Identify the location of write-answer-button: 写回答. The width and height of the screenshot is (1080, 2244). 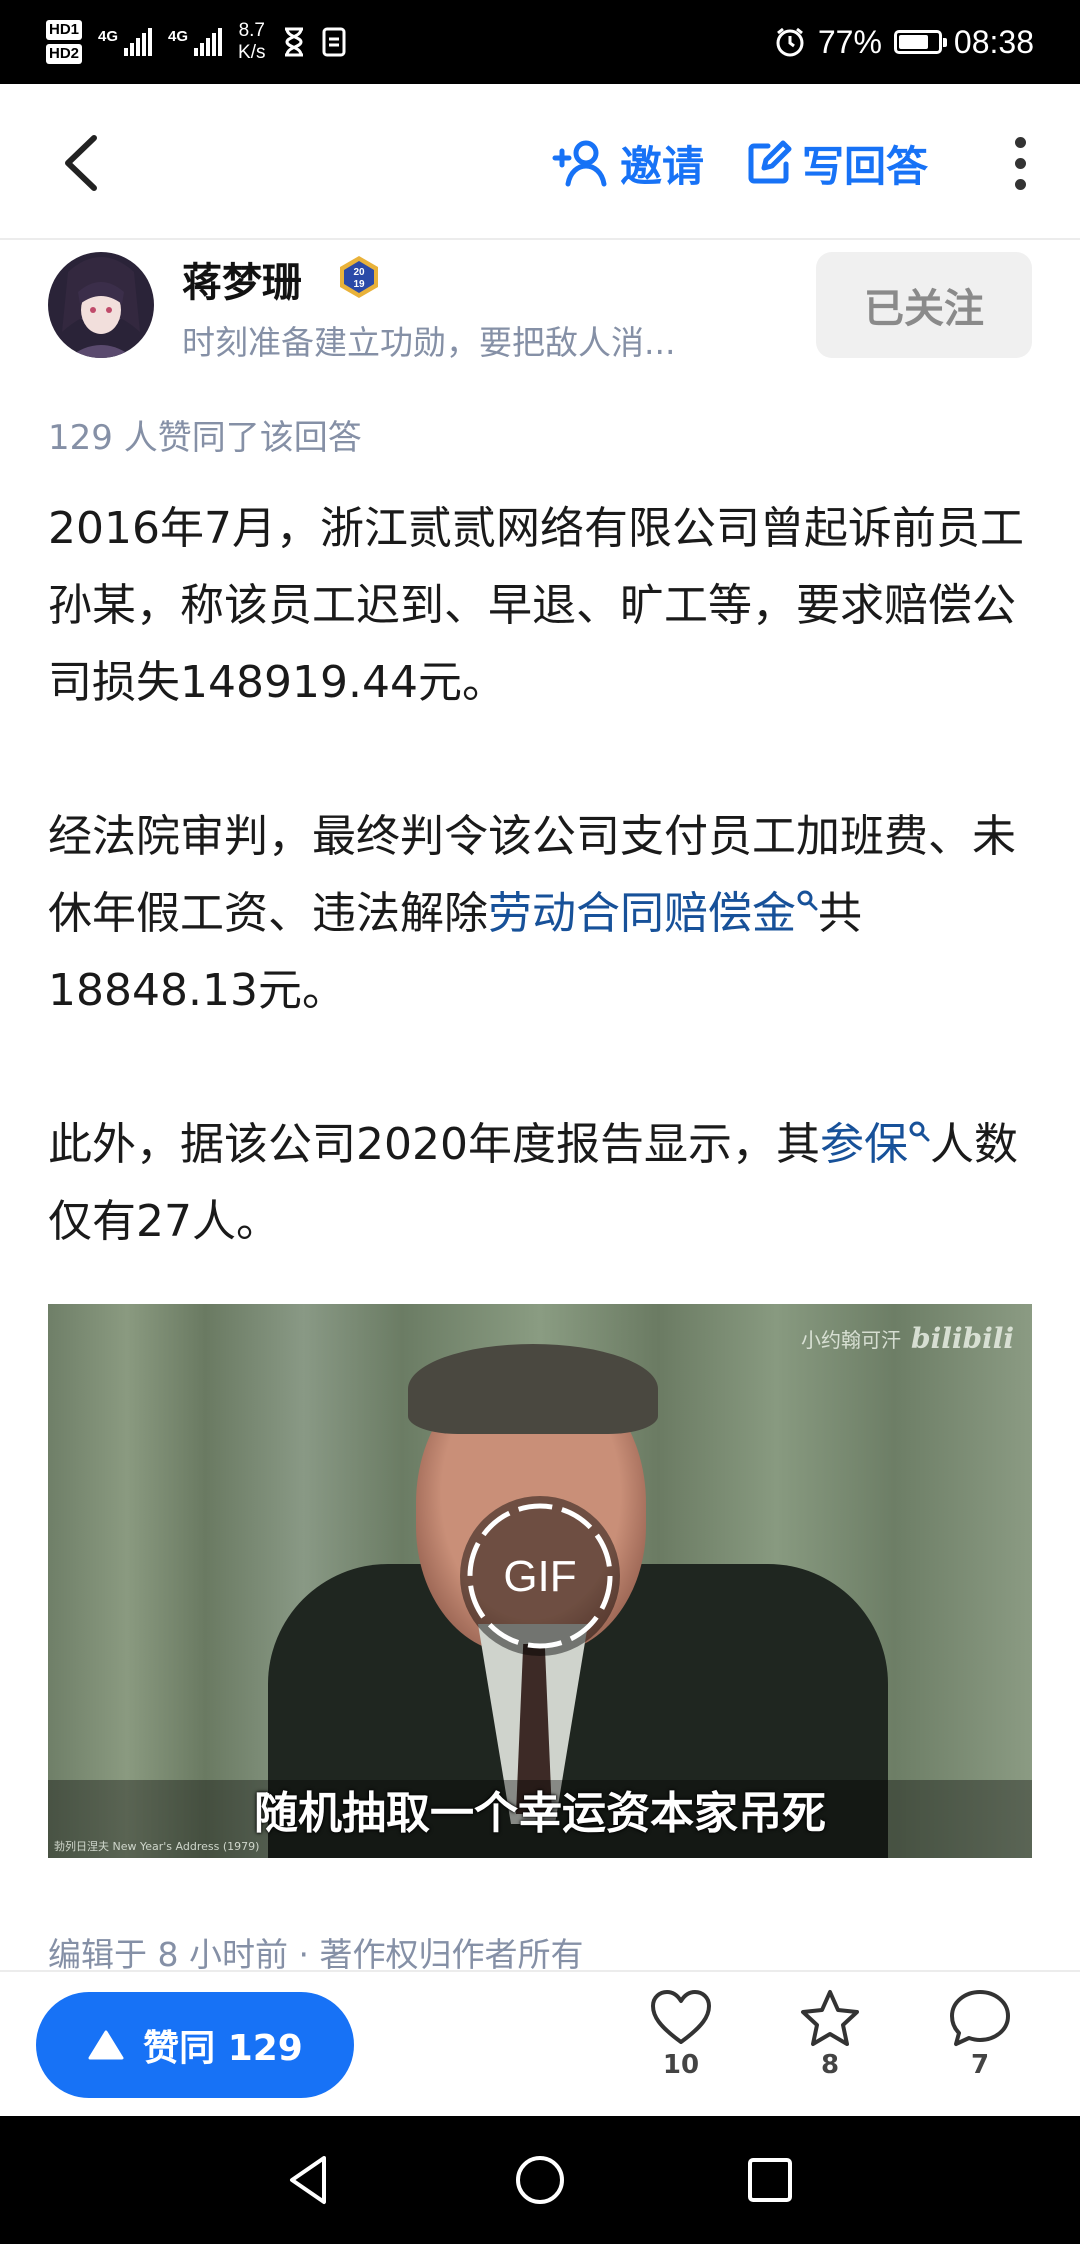
(837, 163).